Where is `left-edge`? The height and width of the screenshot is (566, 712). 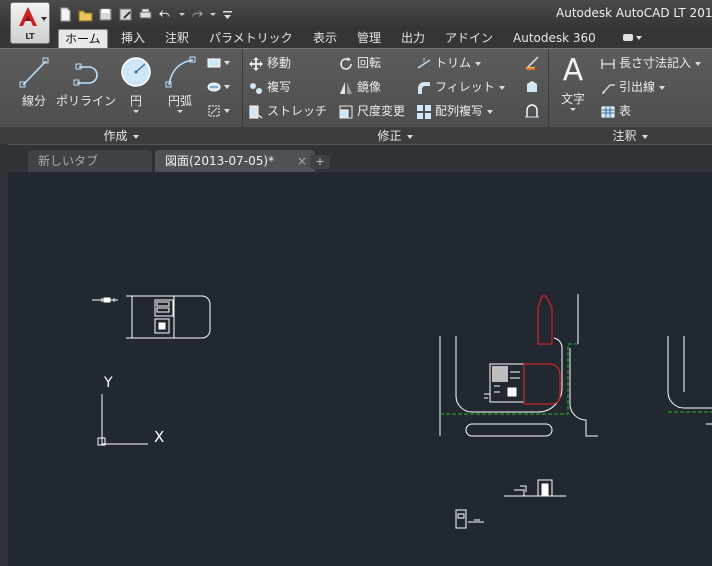
left-edge is located at coordinates (4, 355).